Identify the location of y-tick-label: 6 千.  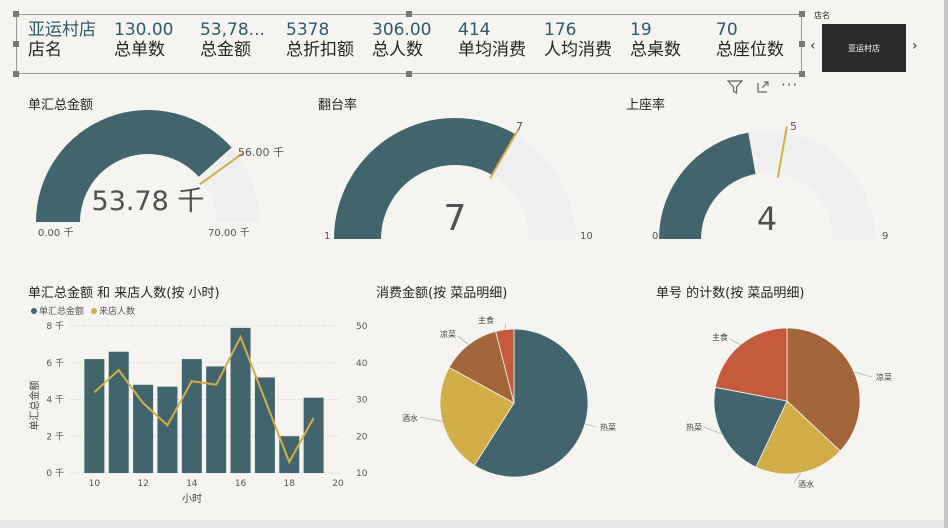
(55, 363).